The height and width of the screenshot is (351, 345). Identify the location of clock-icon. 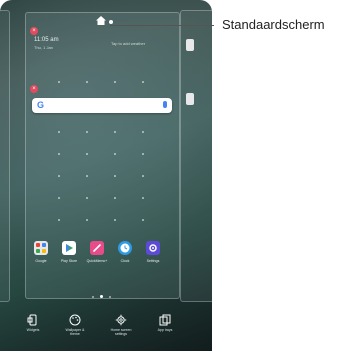
(125, 248).